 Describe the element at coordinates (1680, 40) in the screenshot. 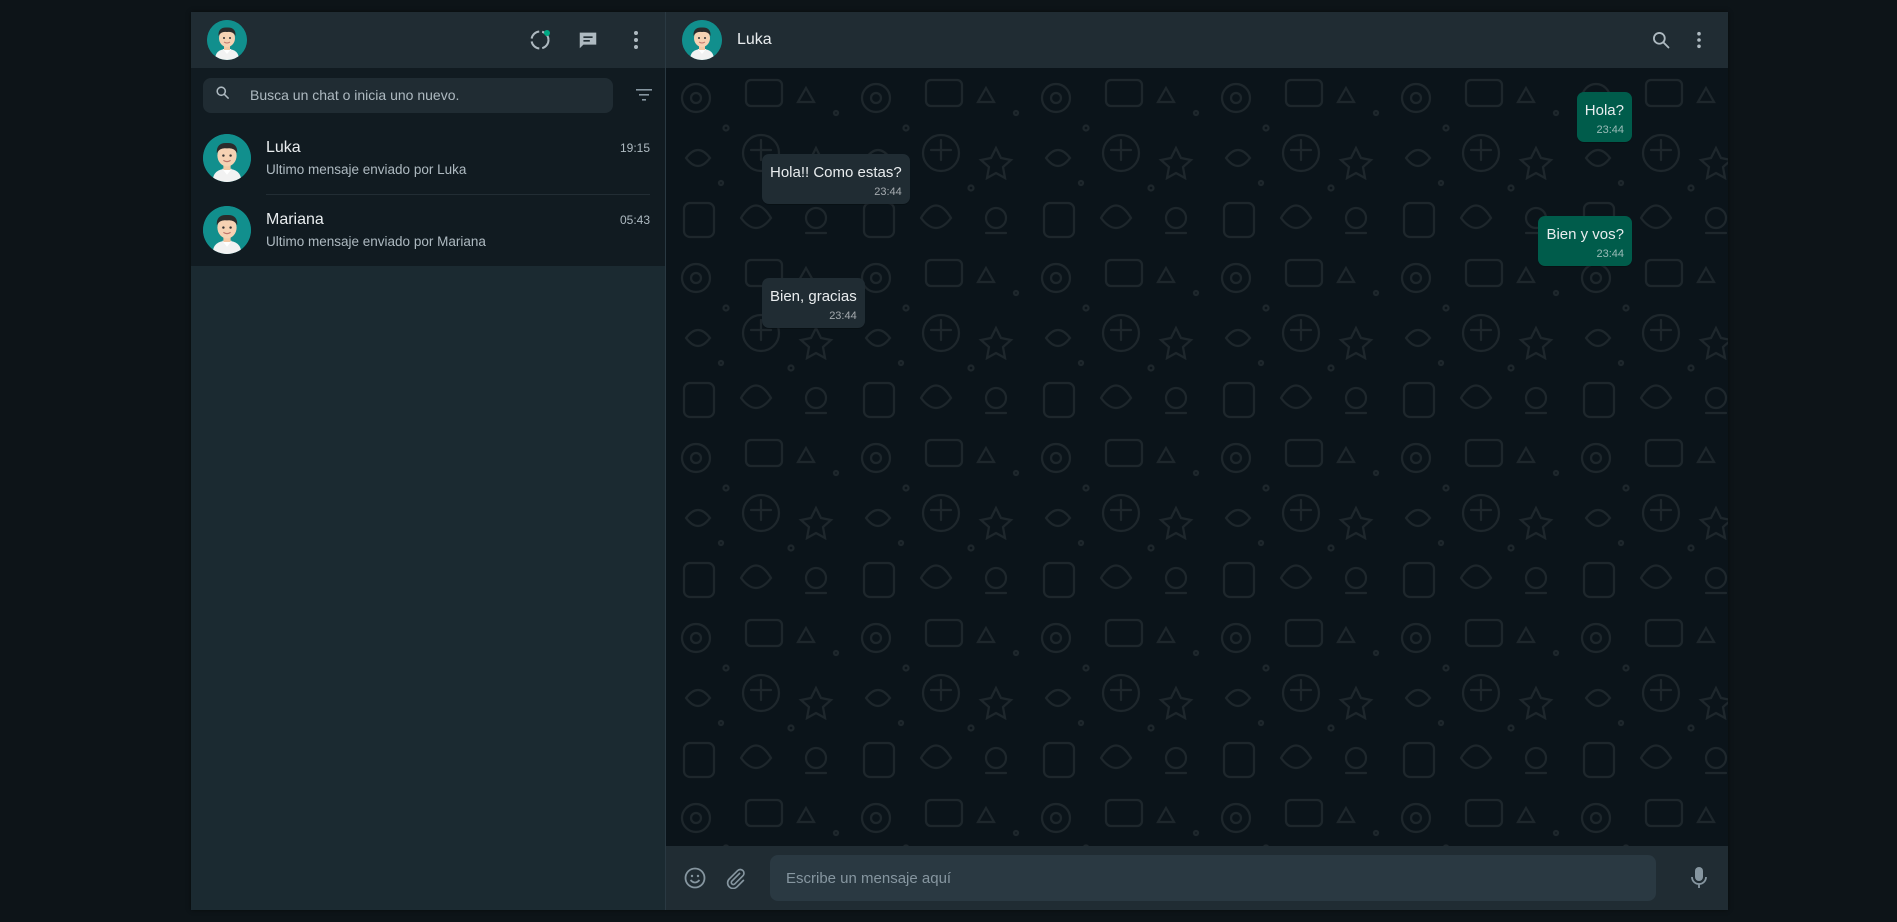

I see `conversation-actions` at that location.